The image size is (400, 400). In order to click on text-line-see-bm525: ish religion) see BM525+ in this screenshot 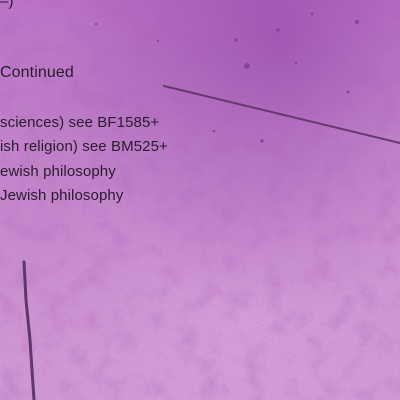, I will do `click(84, 146)`.